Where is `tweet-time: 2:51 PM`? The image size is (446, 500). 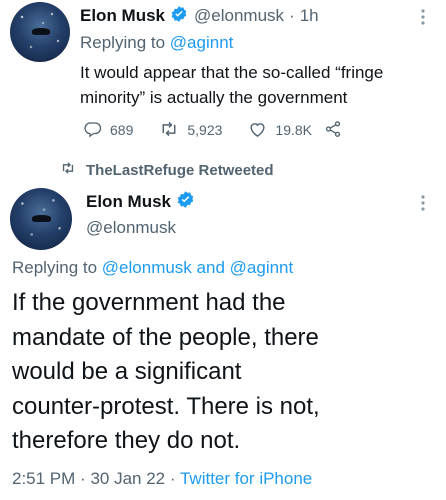
tweet-time: 2:51 PM is located at coordinates (43, 478).